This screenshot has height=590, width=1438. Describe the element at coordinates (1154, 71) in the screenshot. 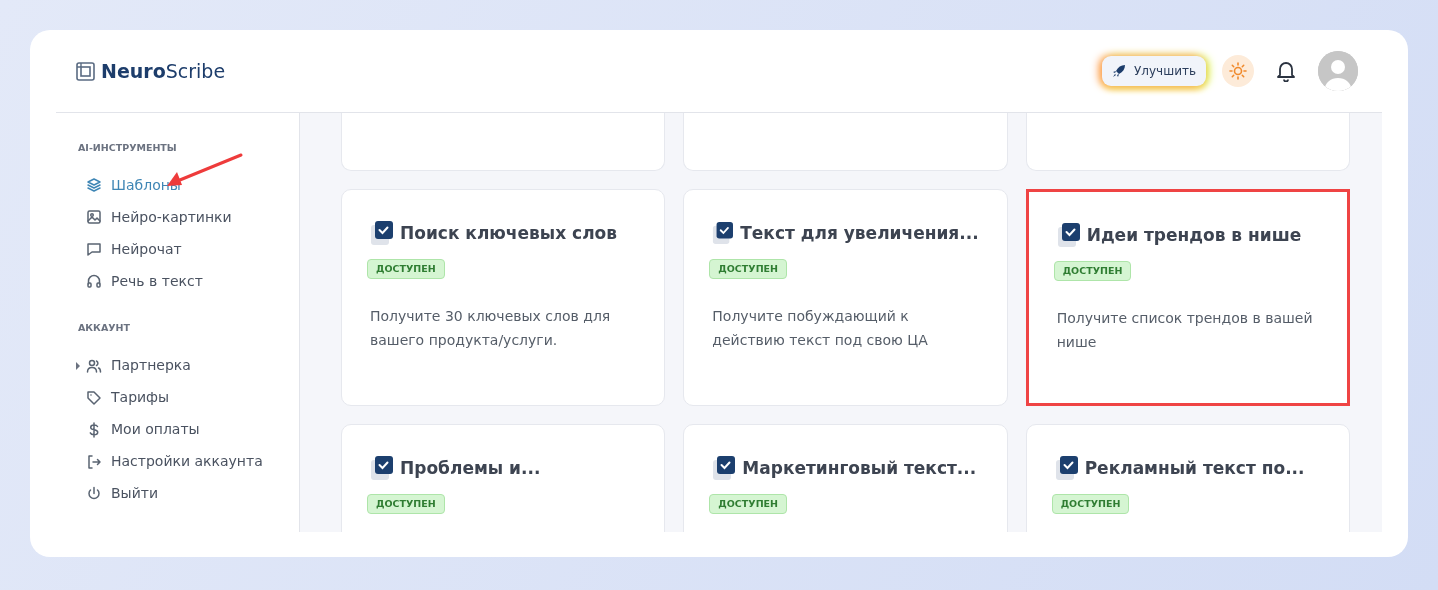

I see `upgrade-button: Улучшить` at that location.